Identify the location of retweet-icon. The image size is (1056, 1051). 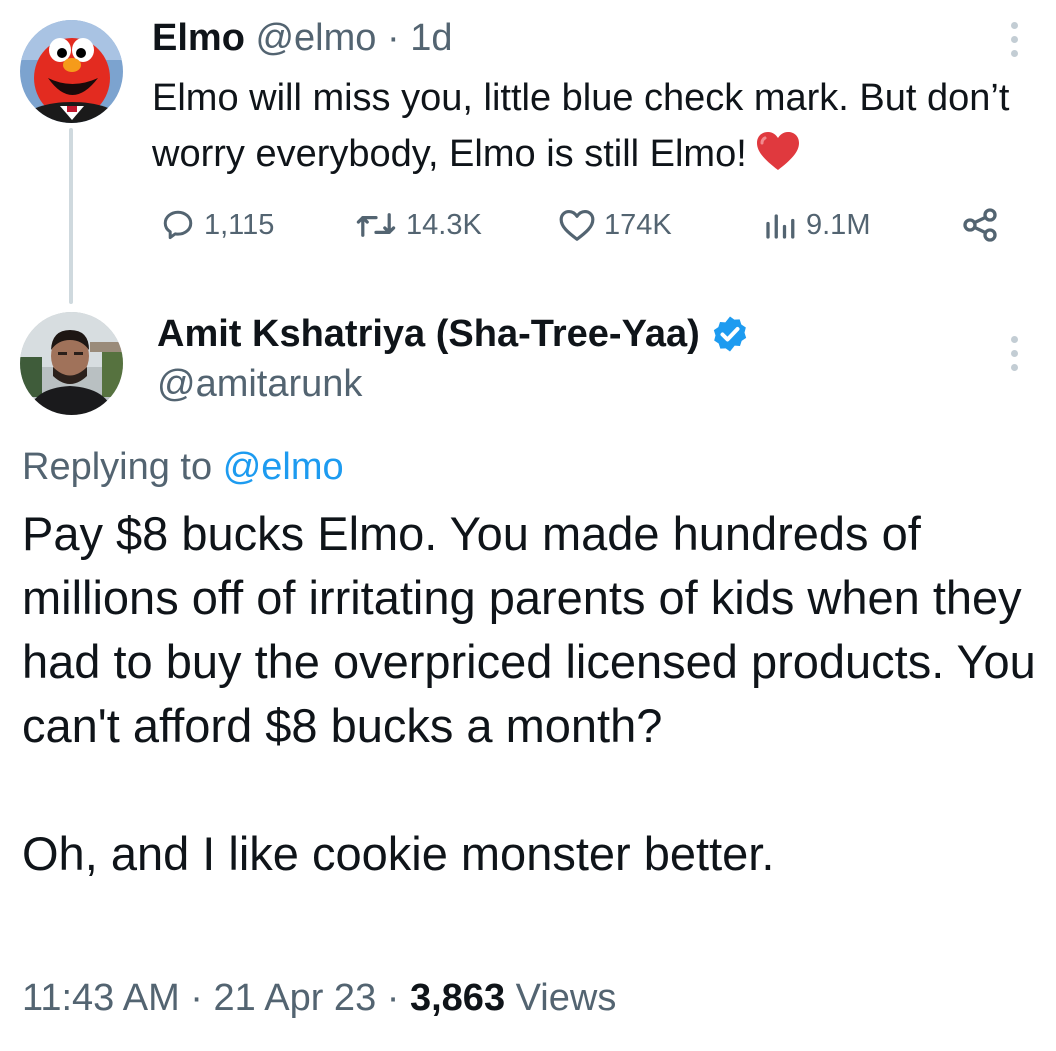
(376, 225).